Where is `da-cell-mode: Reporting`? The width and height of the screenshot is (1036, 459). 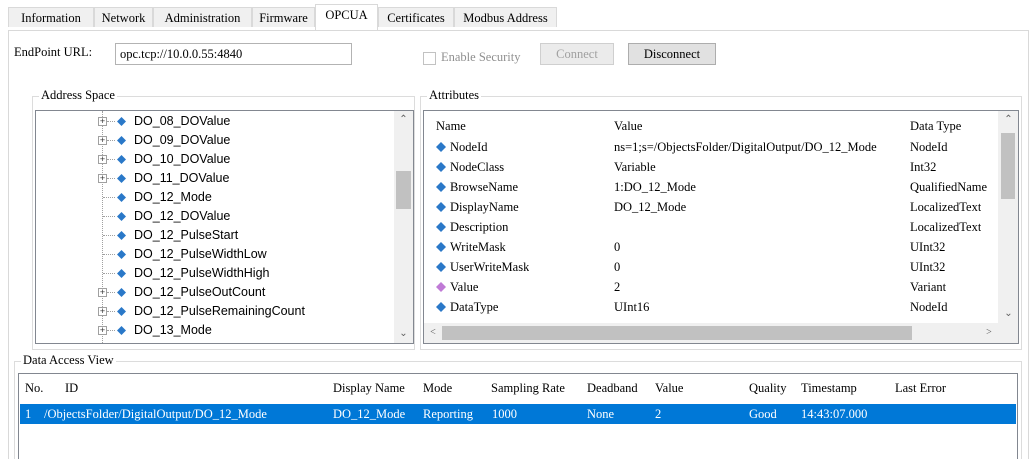
da-cell-mode: Reporting is located at coordinates (448, 414).